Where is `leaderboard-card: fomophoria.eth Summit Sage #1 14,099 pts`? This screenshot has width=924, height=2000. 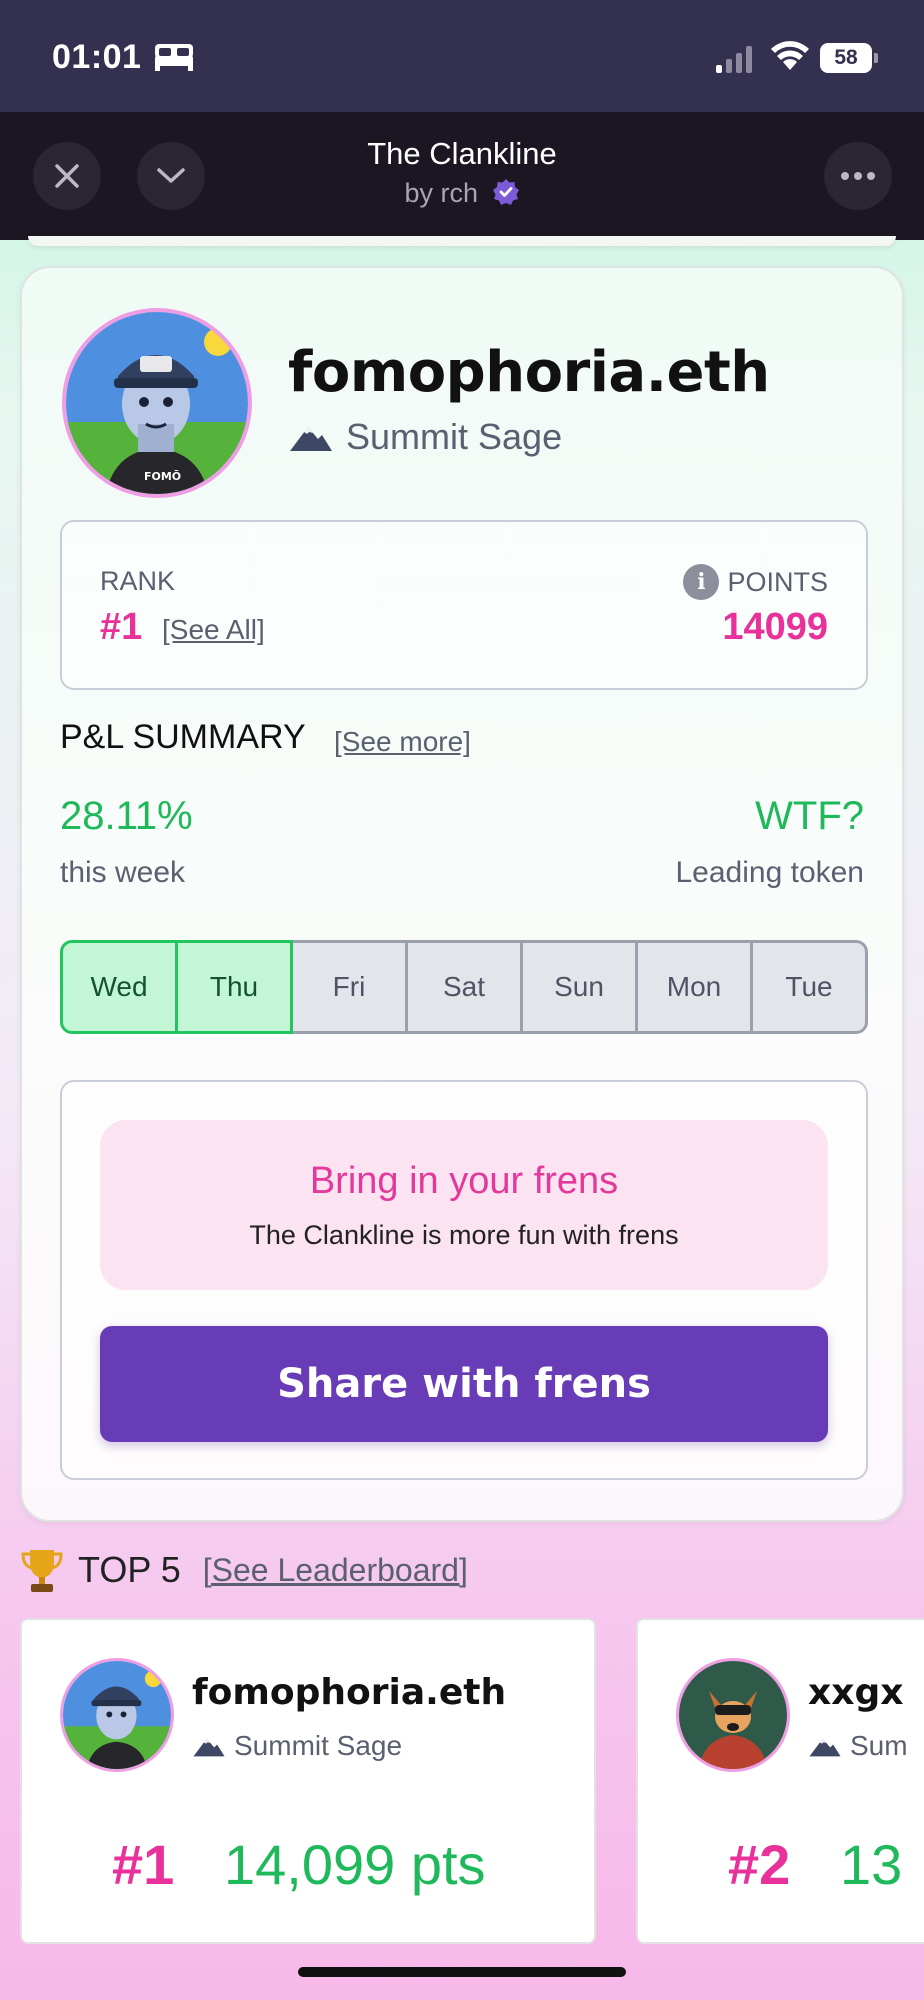 leaderboard-card: fomophoria.eth Summit Sage #1 14,099 pts is located at coordinates (308, 1781).